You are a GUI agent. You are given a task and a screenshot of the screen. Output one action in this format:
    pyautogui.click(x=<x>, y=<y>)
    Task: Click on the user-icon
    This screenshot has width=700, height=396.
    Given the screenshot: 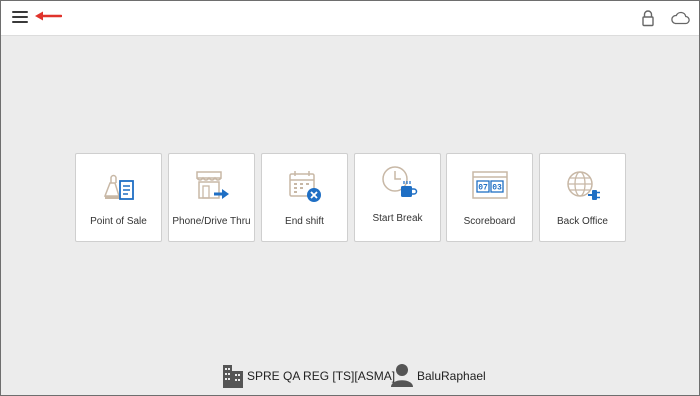 What is the action you would take?
    pyautogui.click(x=402, y=375)
    